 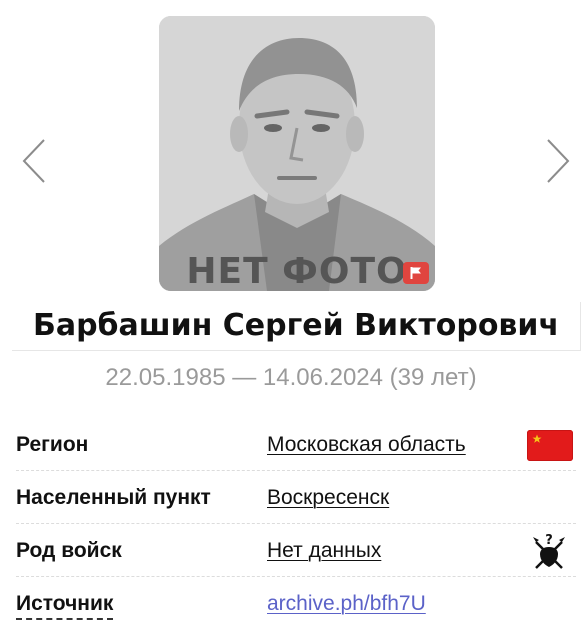 I want to click on report-photo-button, so click(x=416, y=273).